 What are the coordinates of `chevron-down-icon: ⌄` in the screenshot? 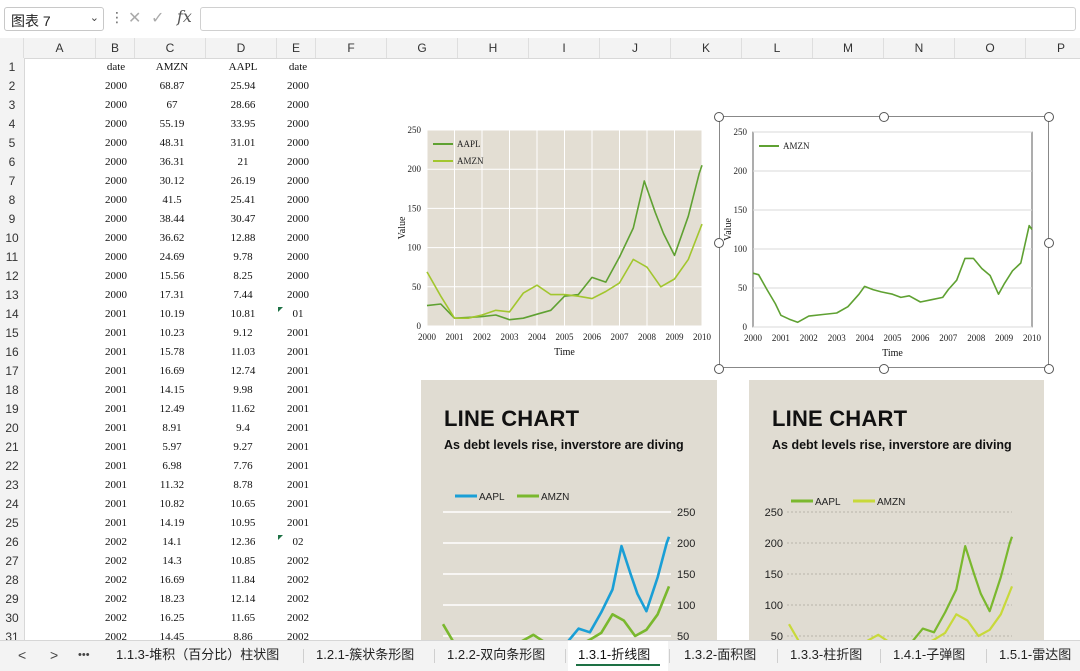 It's located at (94, 17).